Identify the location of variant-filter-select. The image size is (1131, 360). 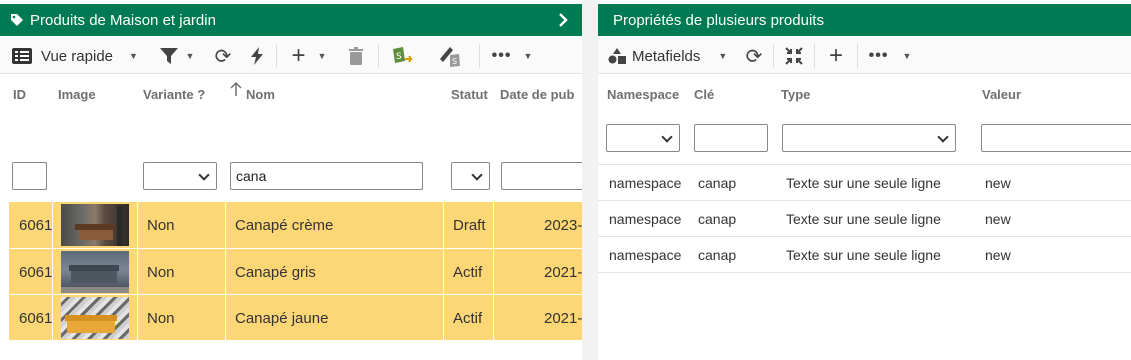
(180, 176).